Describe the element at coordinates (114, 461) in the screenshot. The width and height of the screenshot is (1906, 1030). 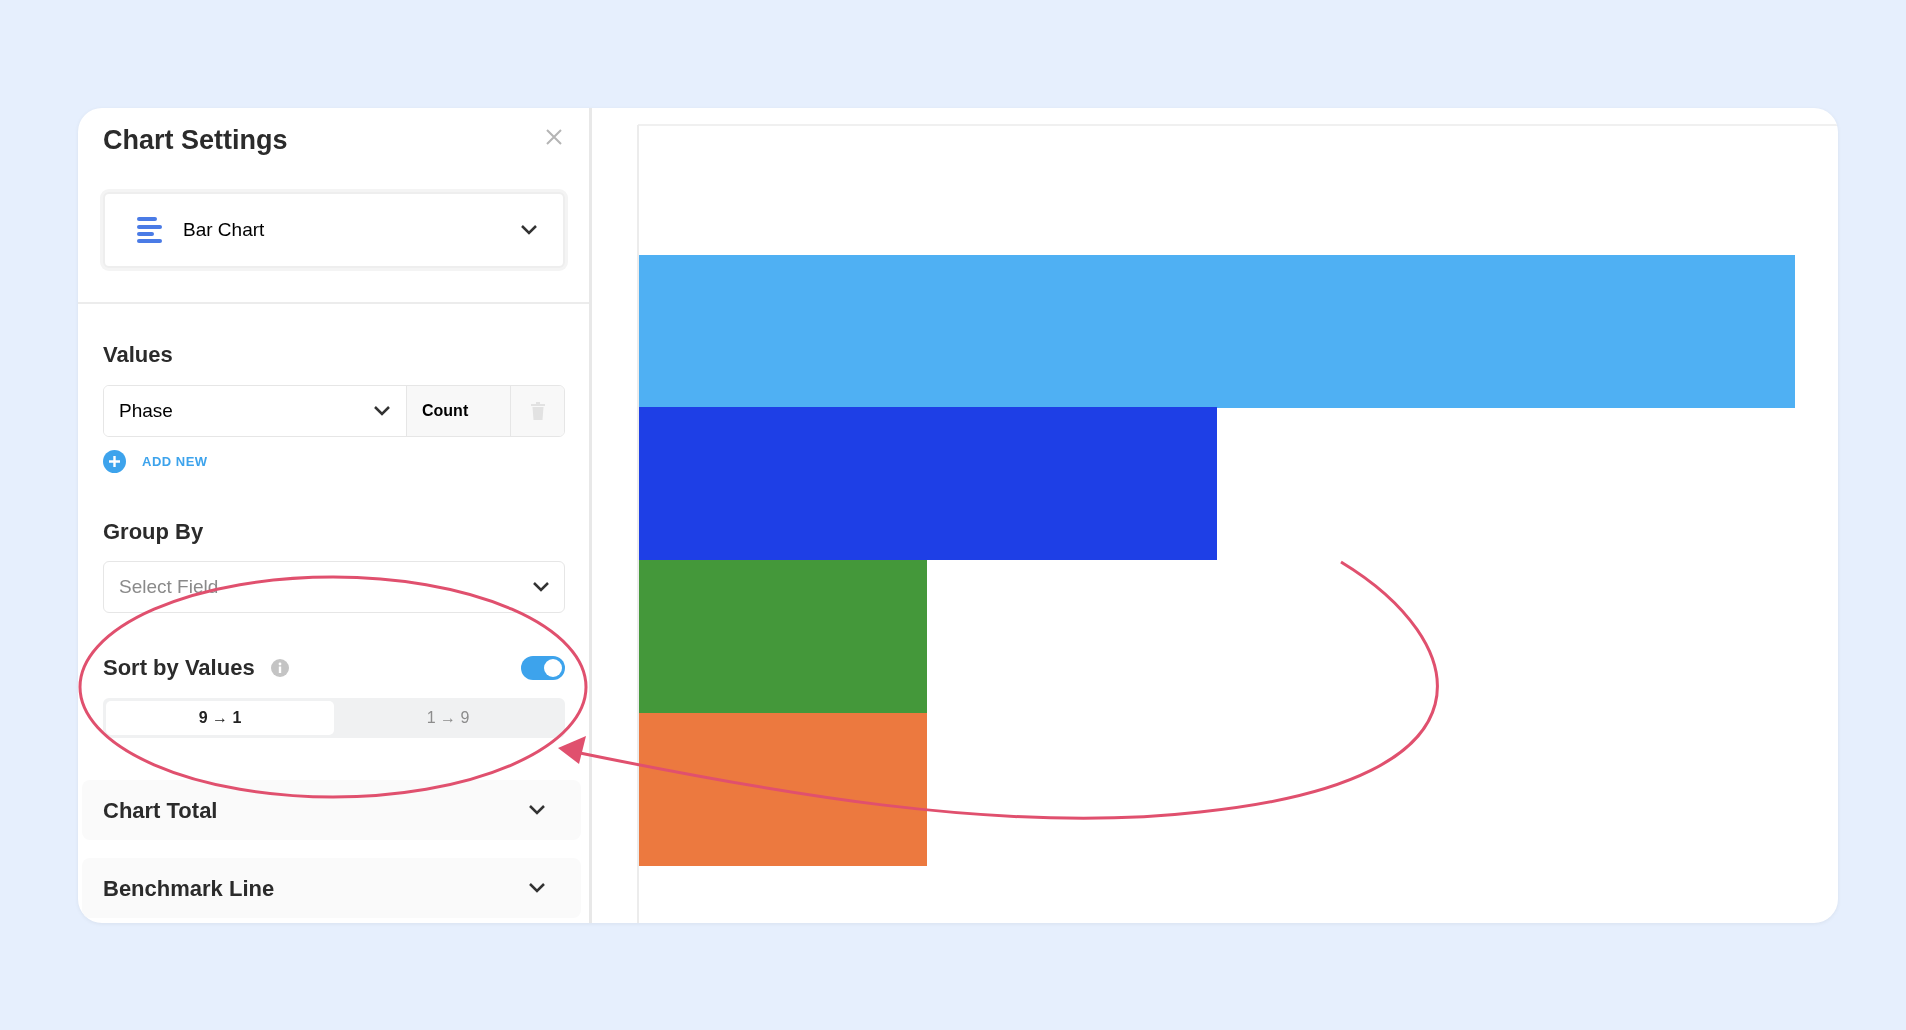
I see `plus-circle-icon` at that location.